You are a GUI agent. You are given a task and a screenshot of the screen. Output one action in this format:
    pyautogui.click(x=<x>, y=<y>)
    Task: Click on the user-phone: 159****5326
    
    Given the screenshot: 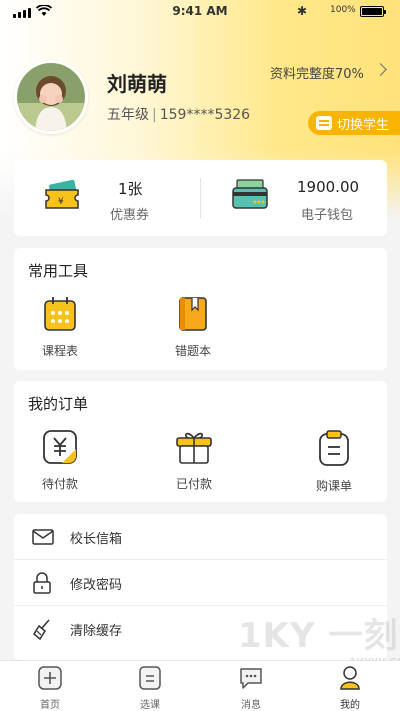 What is the action you would take?
    pyautogui.click(x=205, y=115)
    